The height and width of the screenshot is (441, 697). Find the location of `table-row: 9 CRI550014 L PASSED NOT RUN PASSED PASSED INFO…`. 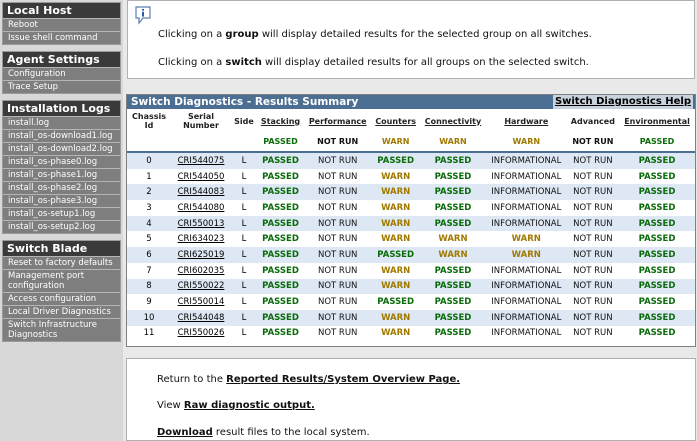

table-row: 9 CRI550014 L PASSED NOT RUN PASSED PASSED INFO… is located at coordinates (411, 302).